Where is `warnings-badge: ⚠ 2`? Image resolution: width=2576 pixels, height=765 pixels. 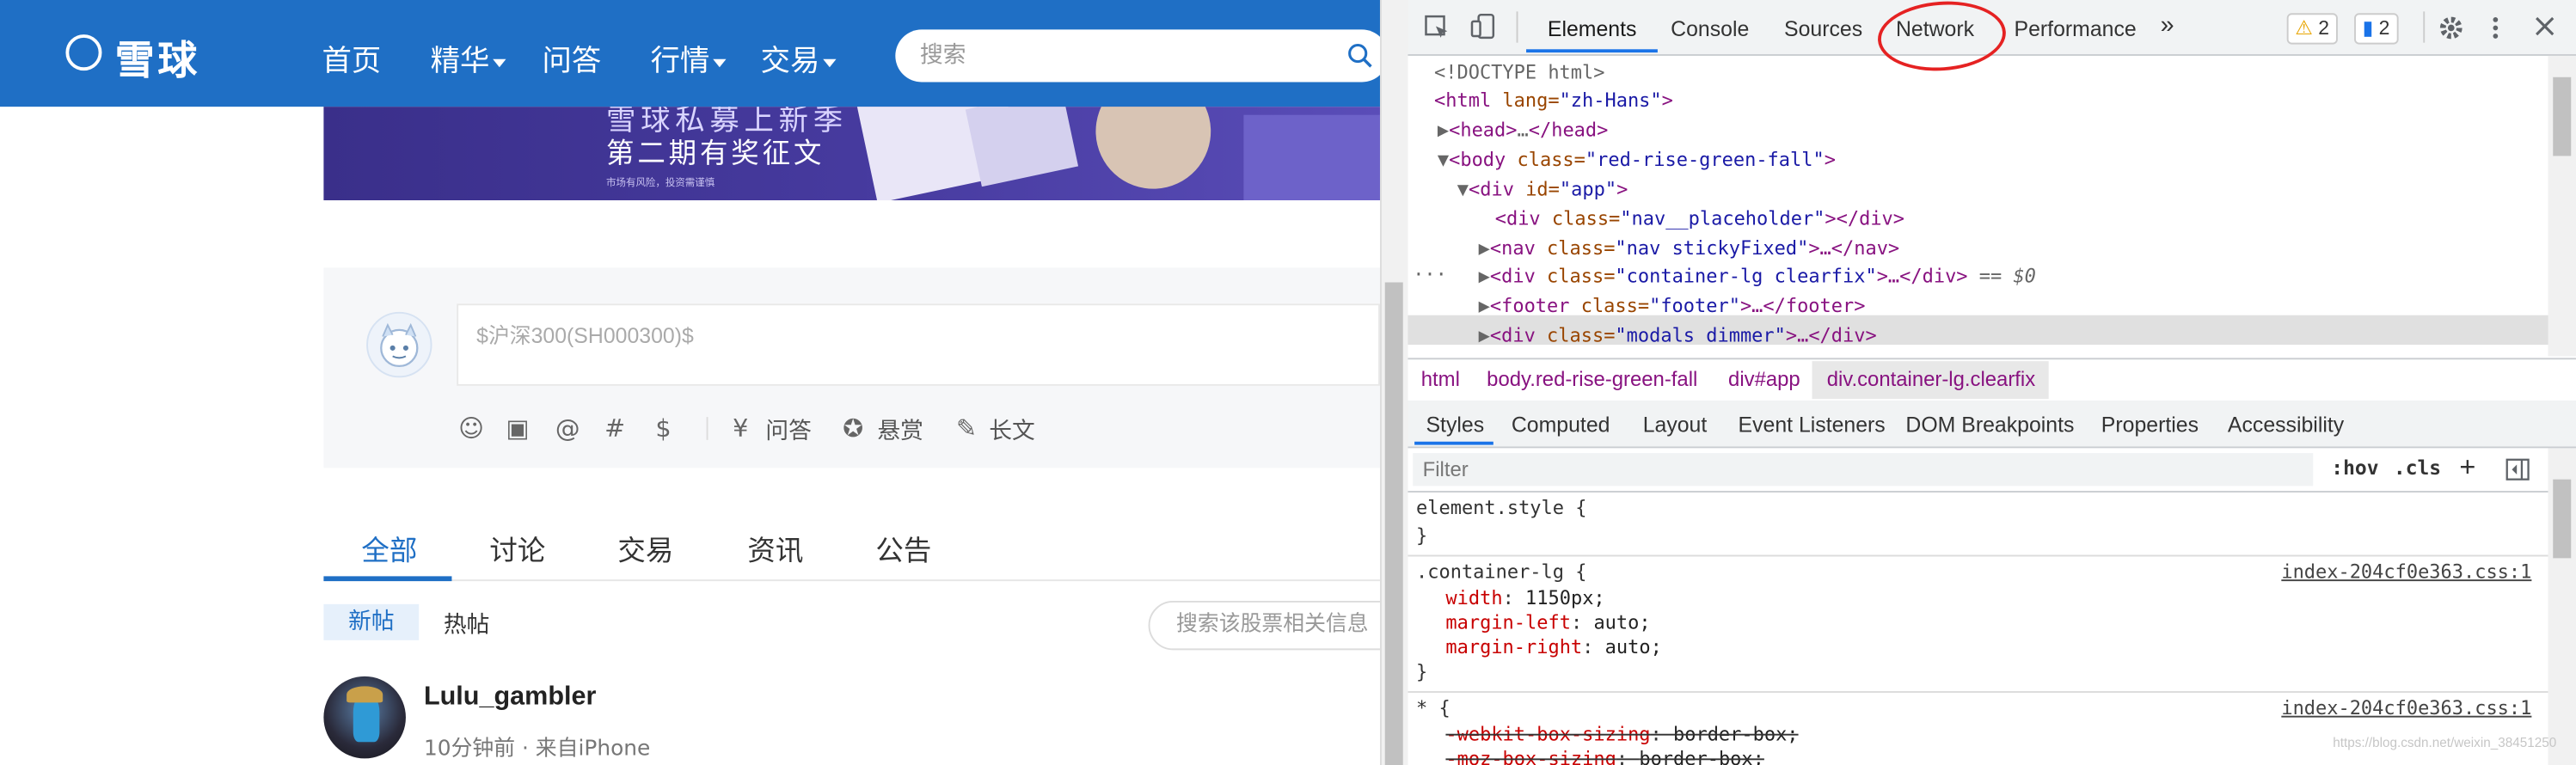 warnings-badge: ⚠ 2 is located at coordinates (2312, 29).